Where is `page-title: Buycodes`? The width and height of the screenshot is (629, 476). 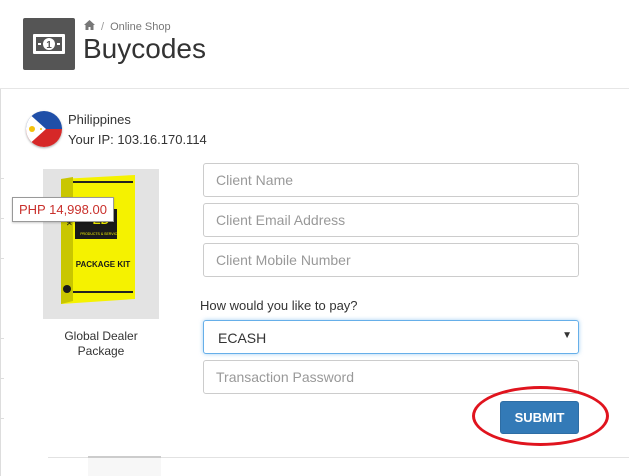
page-title: Buycodes is located at coordinates (144, 48).